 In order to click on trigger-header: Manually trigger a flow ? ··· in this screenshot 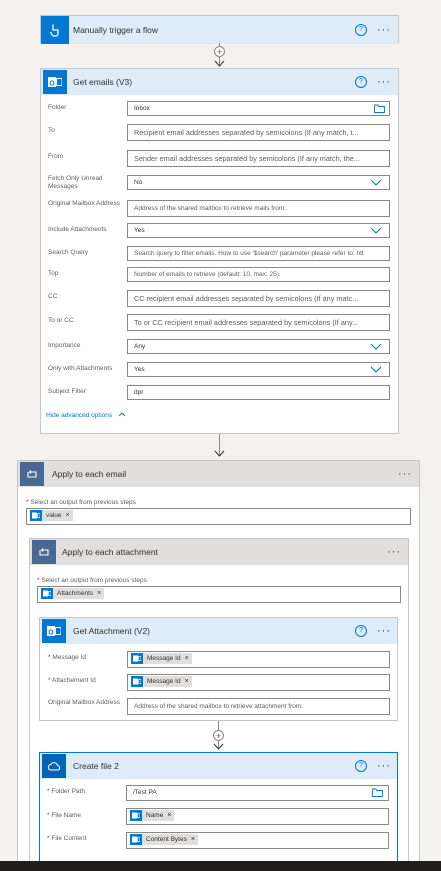, I will do `click(219, 30)`.